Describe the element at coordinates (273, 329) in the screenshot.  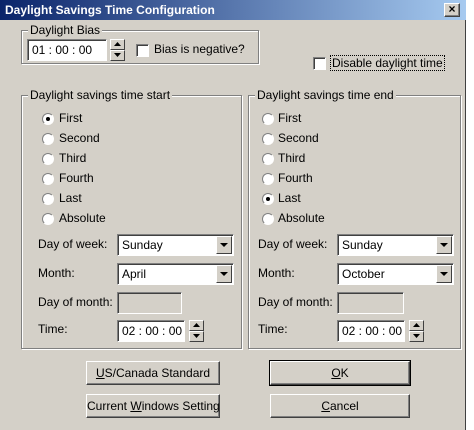
I see `end-time-label: Time:` at that location.